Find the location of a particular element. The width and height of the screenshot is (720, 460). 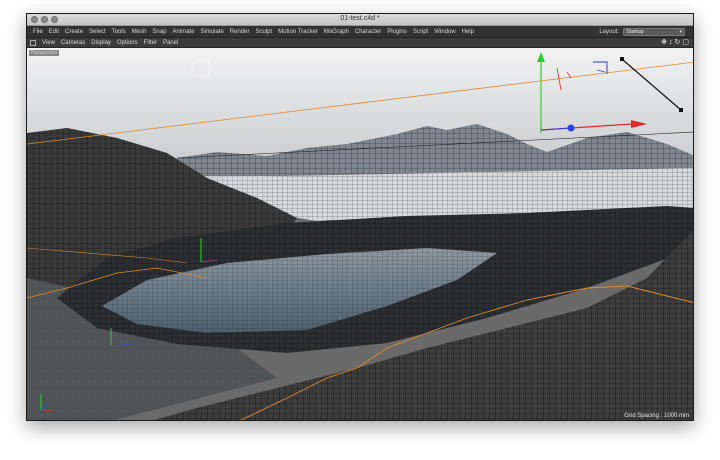

menu-mesh: Mesh is located at coordinates (139, 32).